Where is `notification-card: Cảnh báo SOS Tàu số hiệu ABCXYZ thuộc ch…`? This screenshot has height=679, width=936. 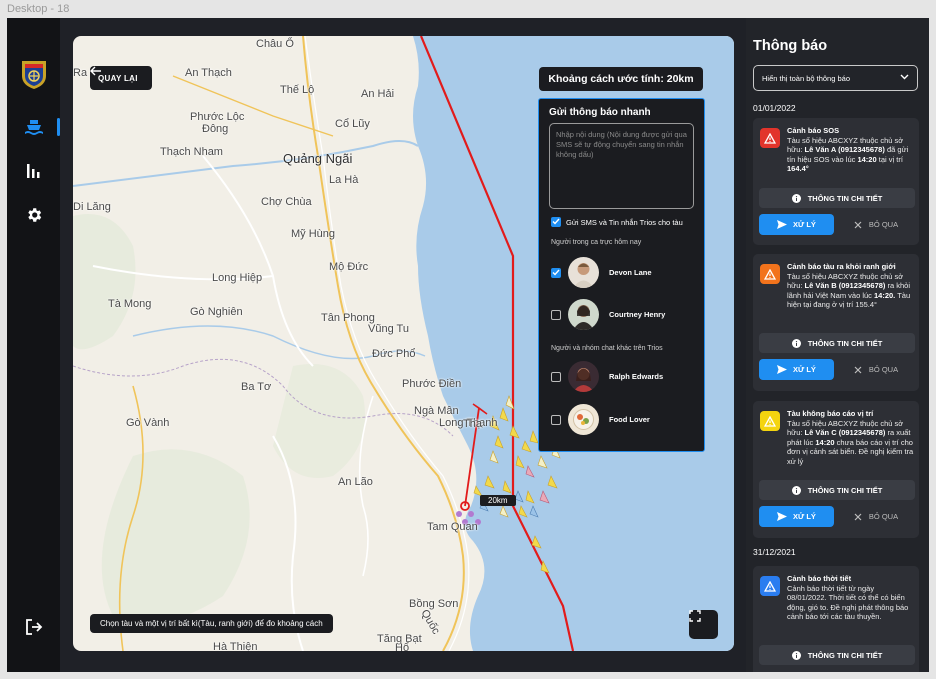
notification-card: Cảnh báo SOS Tàu số hiệu ABCXYZ thuộc ch… is located at coordinates (836, 181).